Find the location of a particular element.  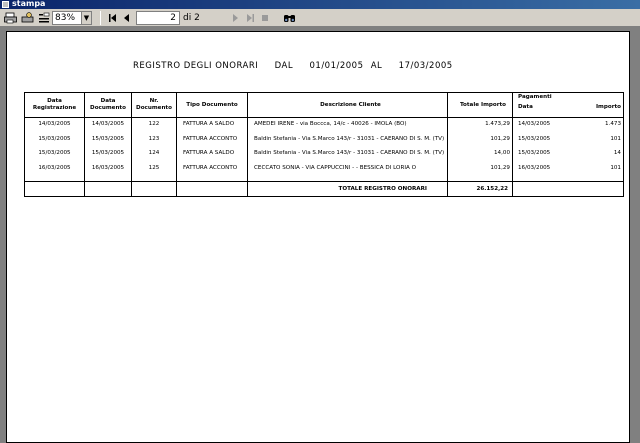

header-label: Nr. is located at coordinates (154, 101).